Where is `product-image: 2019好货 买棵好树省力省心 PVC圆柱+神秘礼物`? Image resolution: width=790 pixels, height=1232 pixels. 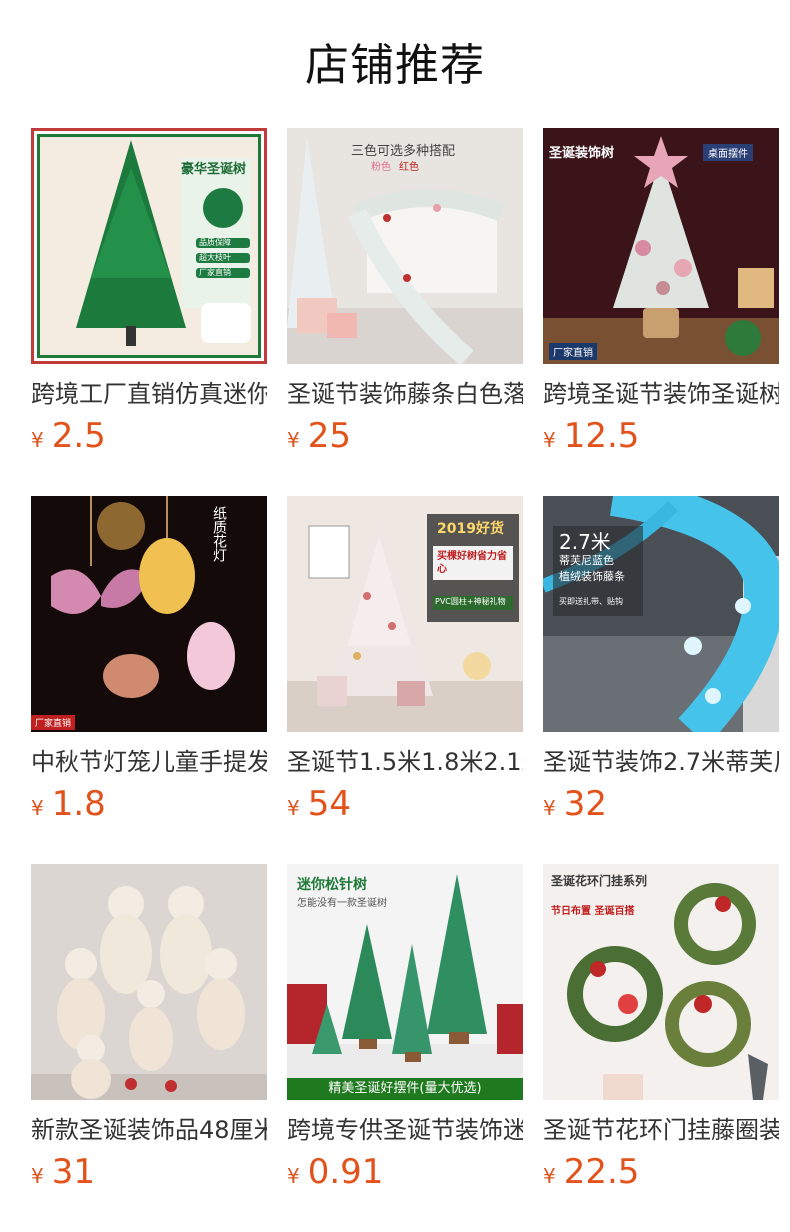
product-image: 2019好货 买棵好树省力省心 PVC圆柱+神秘礼物 is located at coordinates (405, 614).